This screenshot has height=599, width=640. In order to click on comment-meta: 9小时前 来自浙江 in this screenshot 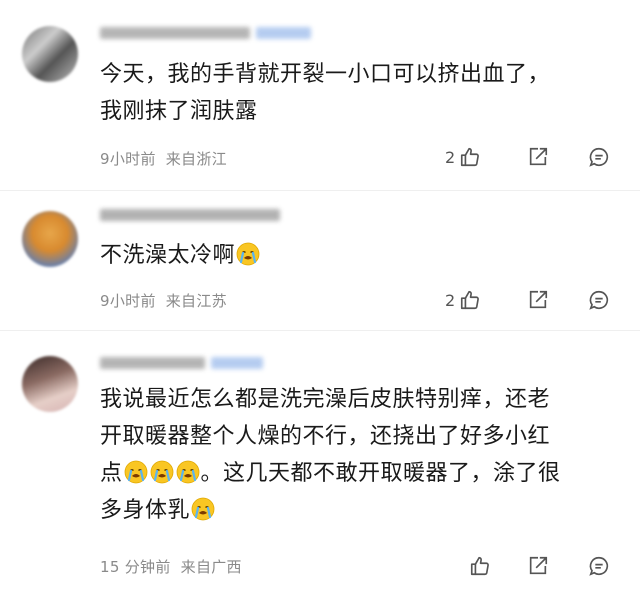, I will do `click(163, 158)`.